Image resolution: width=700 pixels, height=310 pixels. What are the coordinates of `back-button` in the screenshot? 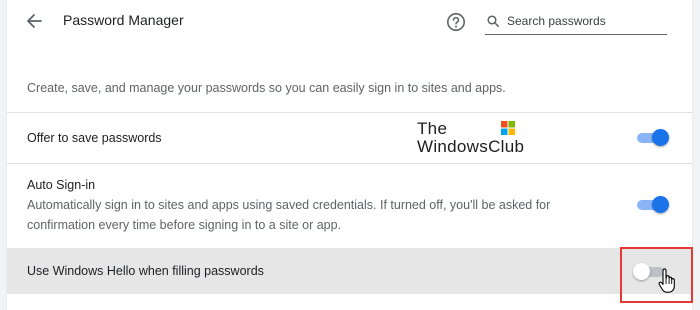 It's located at (34, 21).